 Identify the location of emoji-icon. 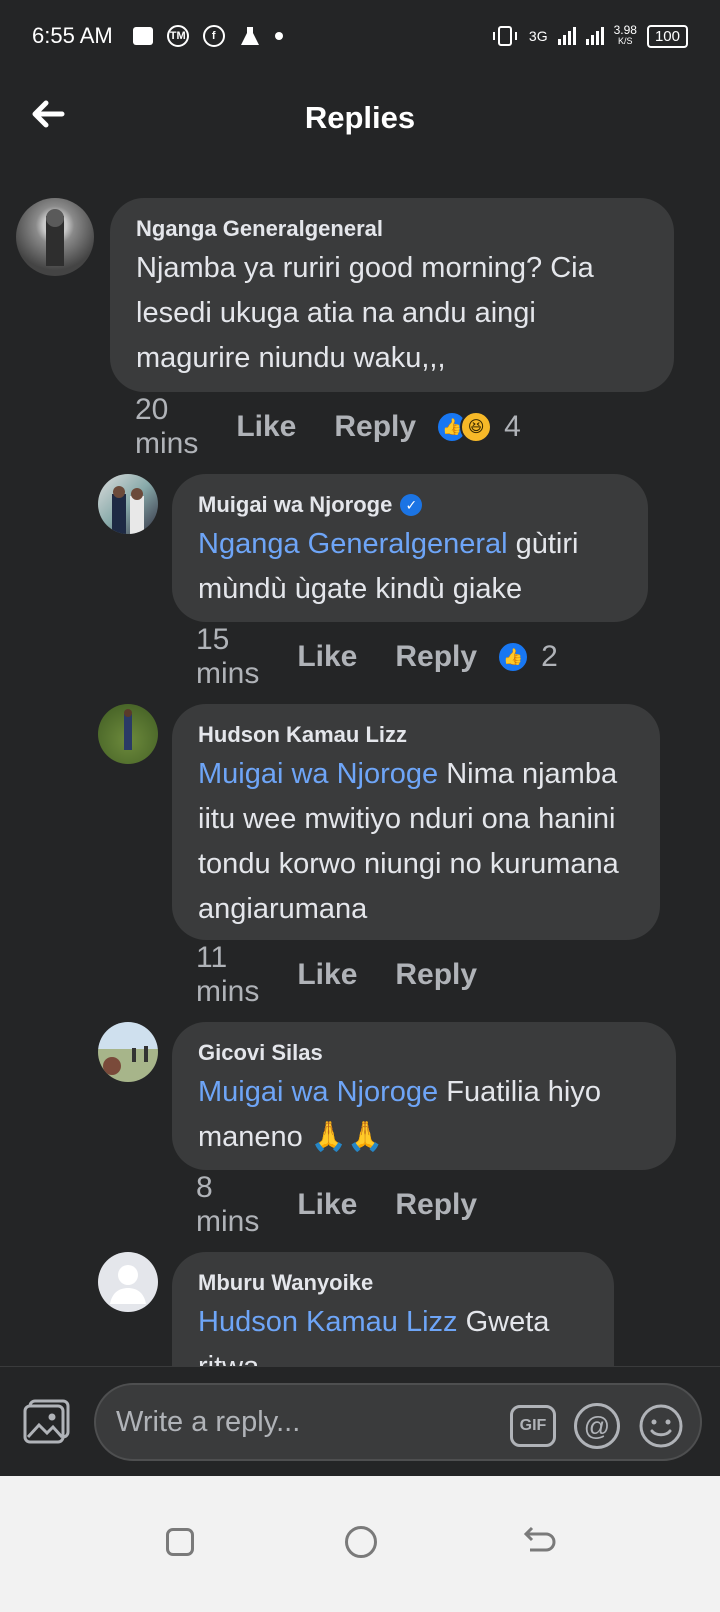
(661, 1426).